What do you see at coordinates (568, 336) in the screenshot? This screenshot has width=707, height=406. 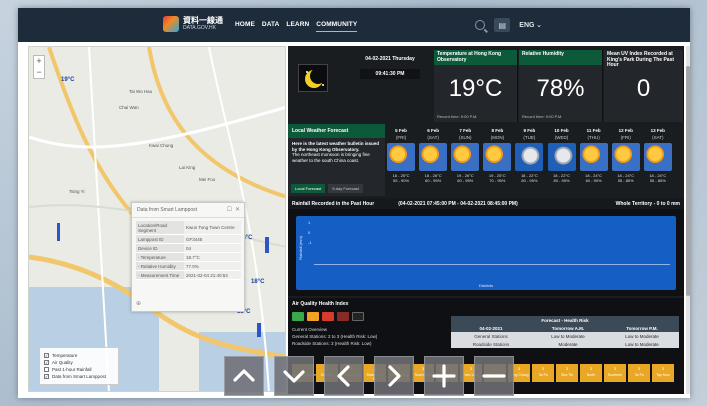 I see `aqhi-row-am: Low to Moderate` at bounding box center [568, 336].